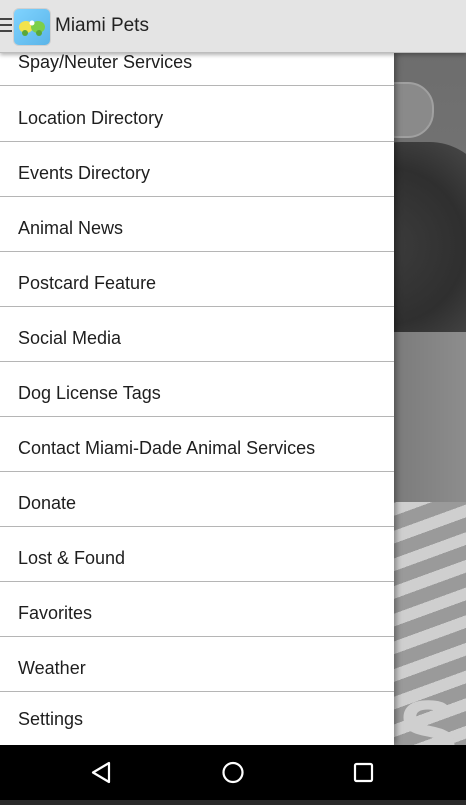 Image resolution: width=466 pixels, height=805 pixels. What do you see at coordinates (197, 115) in the screenshot?
I see `drawer-item-location-directory: Location Directory` at bounding box center [197, 115].